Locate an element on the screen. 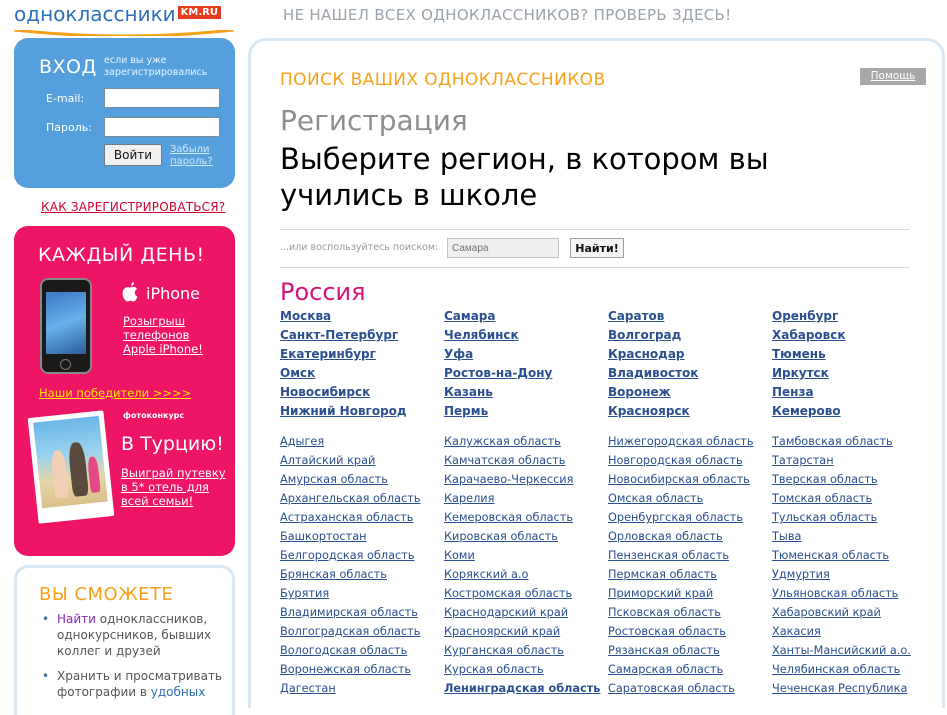 The image size is (947, 715). region-link: Краснодарский край is located at coordinates (506, 612).